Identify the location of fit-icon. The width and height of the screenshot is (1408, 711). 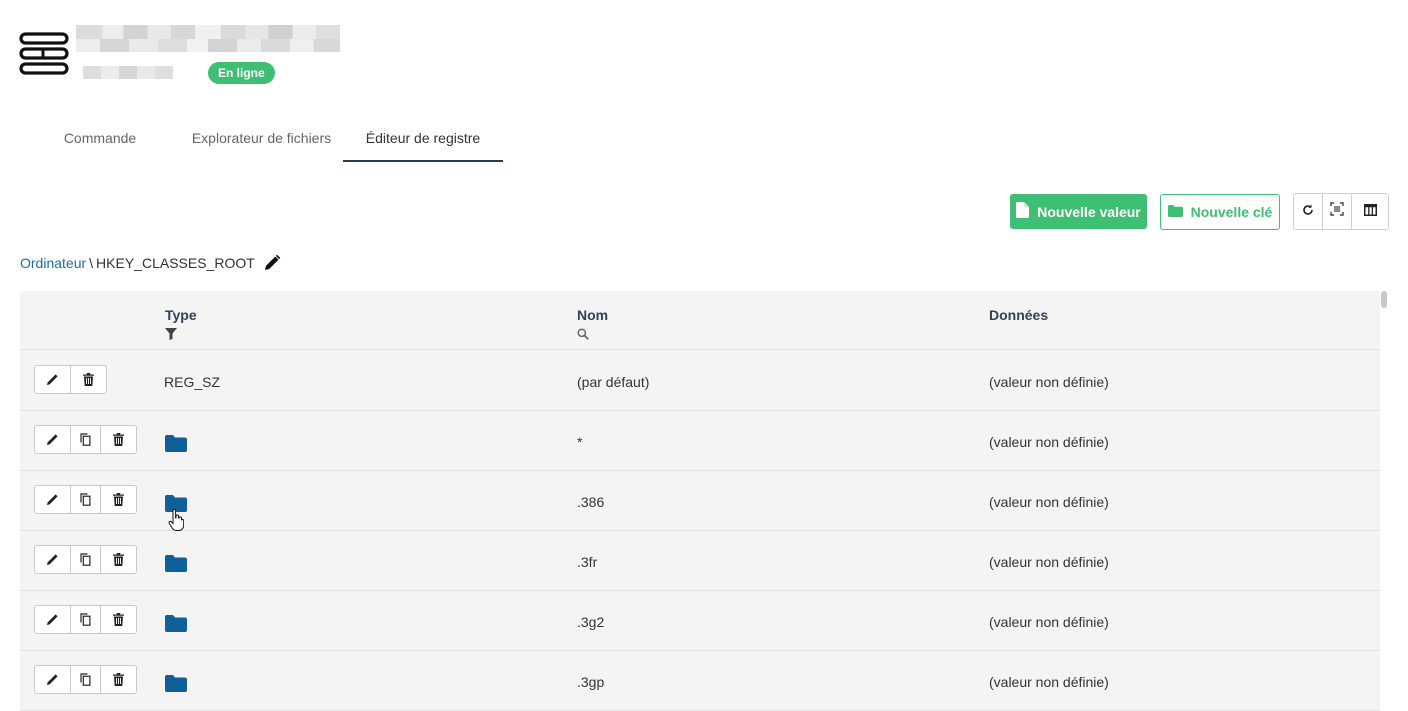
(1337, 211).